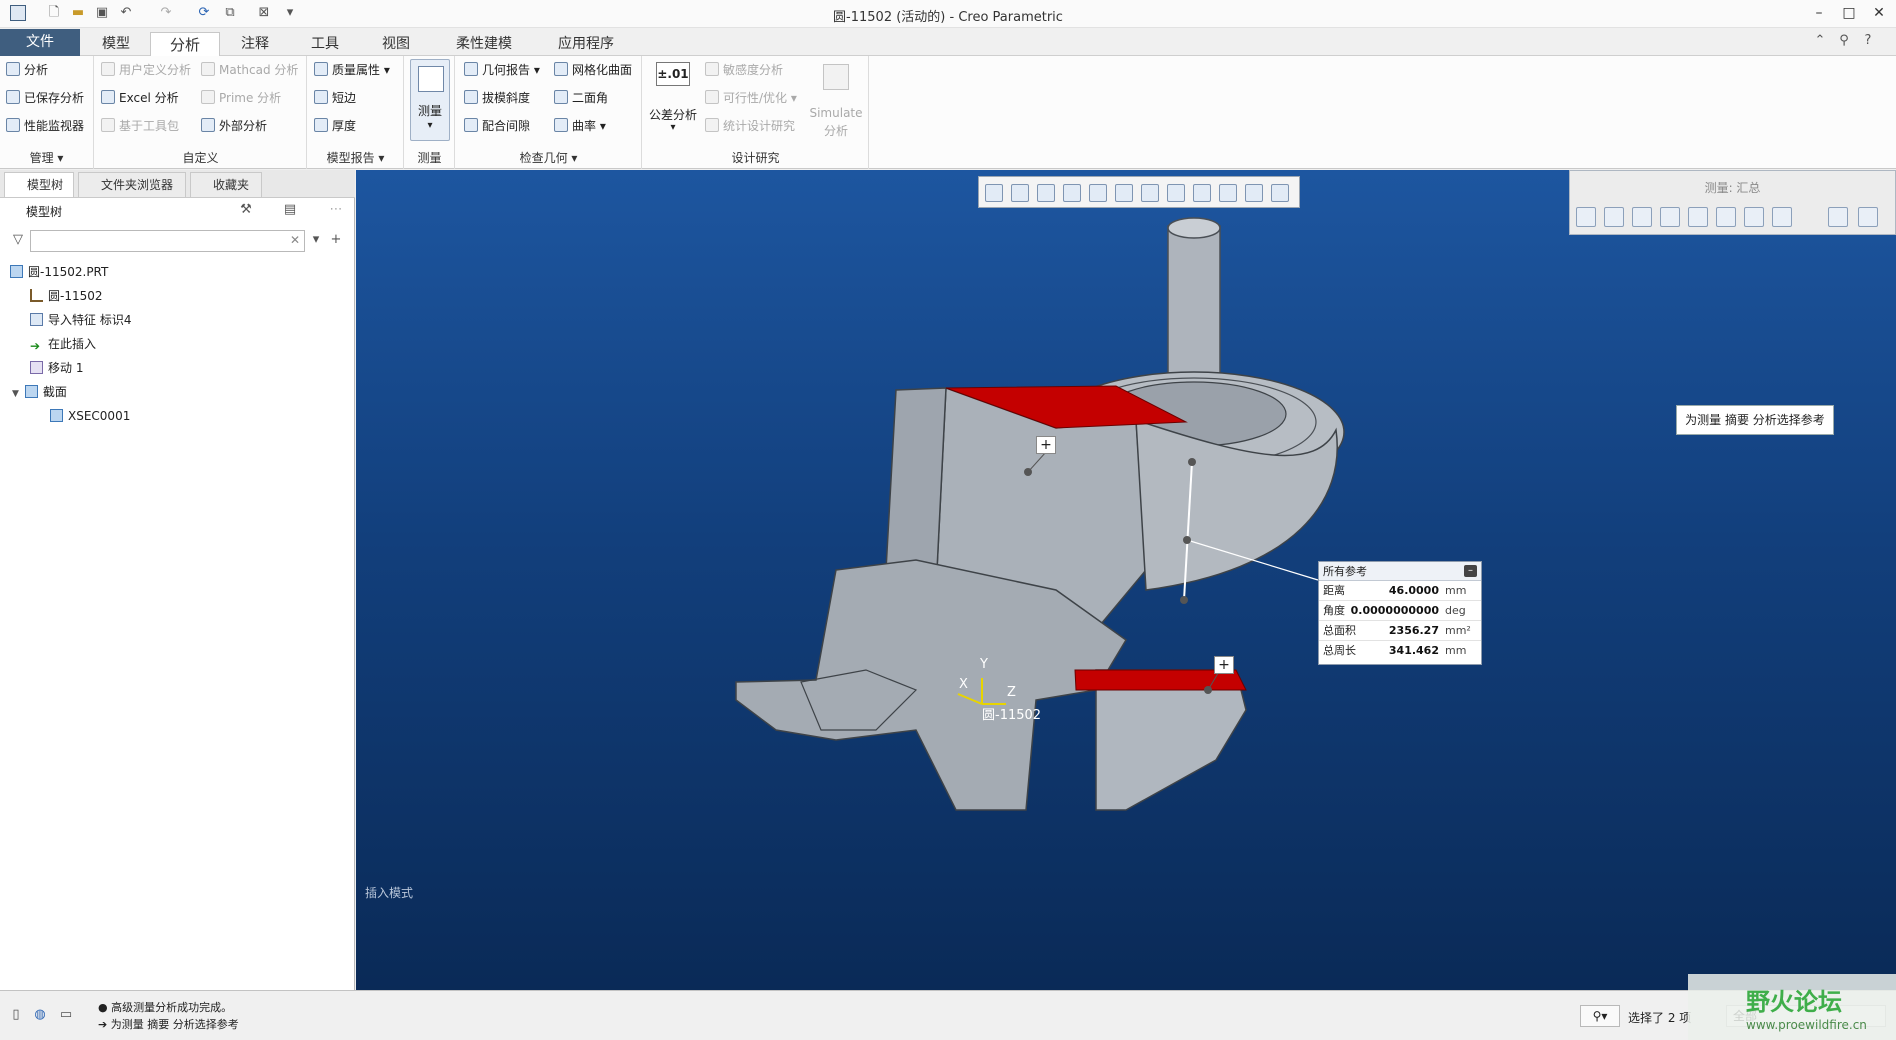  Describe the element at coordinates (140, 98) in the screenshot. I see `excel-analysis-button: Excel 分析` at that location.